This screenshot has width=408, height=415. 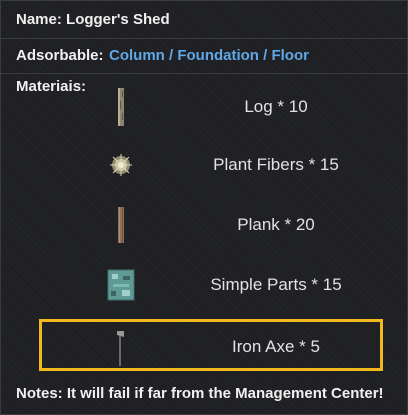 I want to click on name-label: Name:, so click(x=39, y=19).